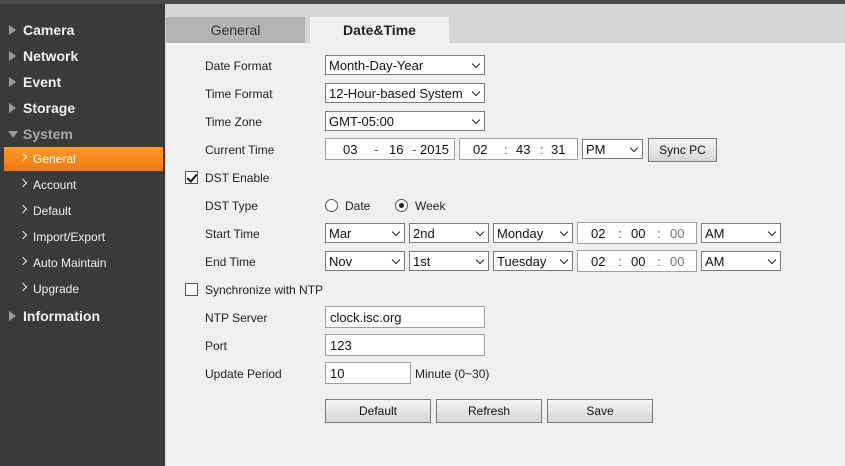 Image resolution: width=845 pixels, height=466 pixels. Describe the element at coordinates (598, 233) in the screenshot. I see `start-hour: 02` at that location.